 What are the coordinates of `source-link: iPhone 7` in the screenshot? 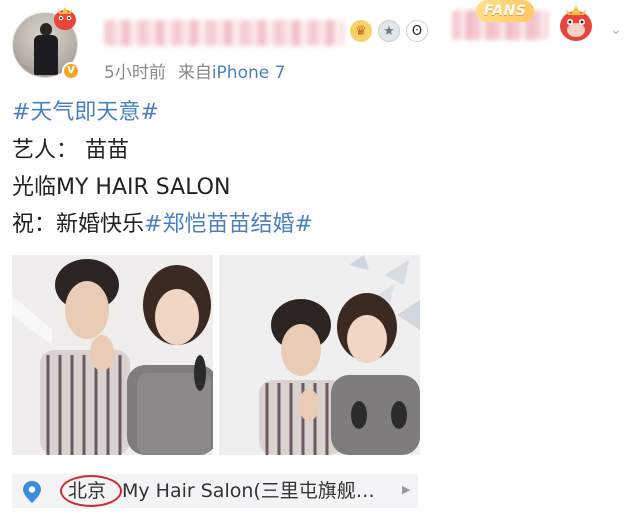 It's located at (249, 73).